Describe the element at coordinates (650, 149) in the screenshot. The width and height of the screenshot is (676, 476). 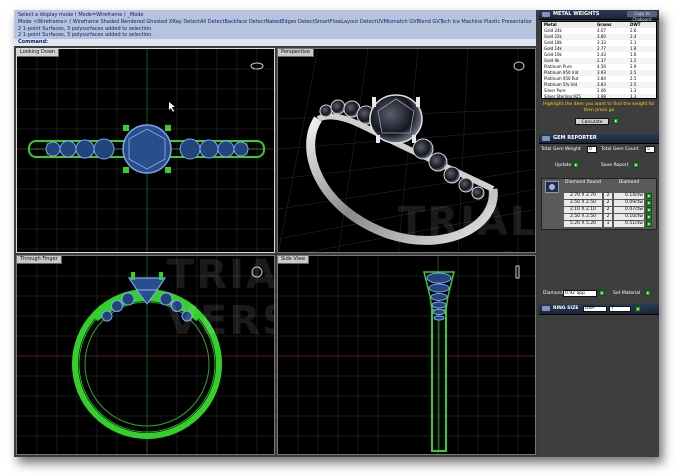
I see `total-gem-count-field: 5` at that location.